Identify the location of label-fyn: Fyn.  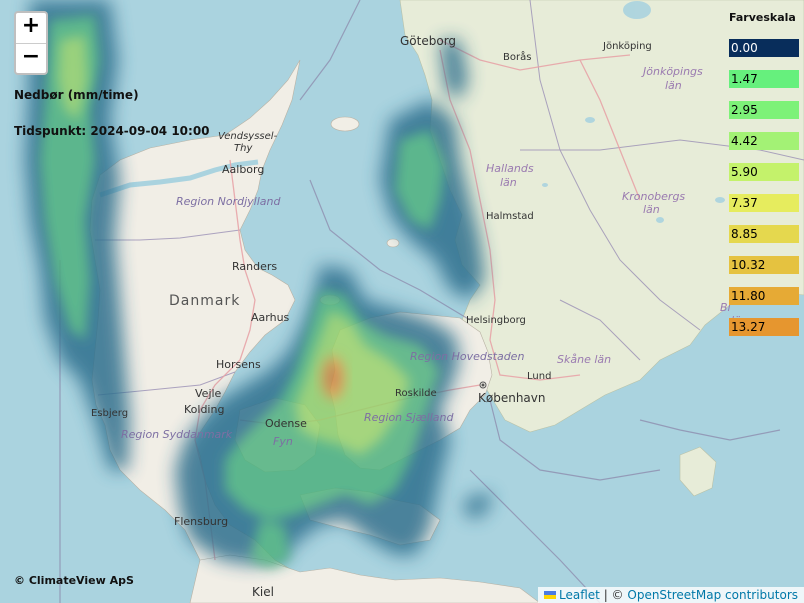
(283, 441).